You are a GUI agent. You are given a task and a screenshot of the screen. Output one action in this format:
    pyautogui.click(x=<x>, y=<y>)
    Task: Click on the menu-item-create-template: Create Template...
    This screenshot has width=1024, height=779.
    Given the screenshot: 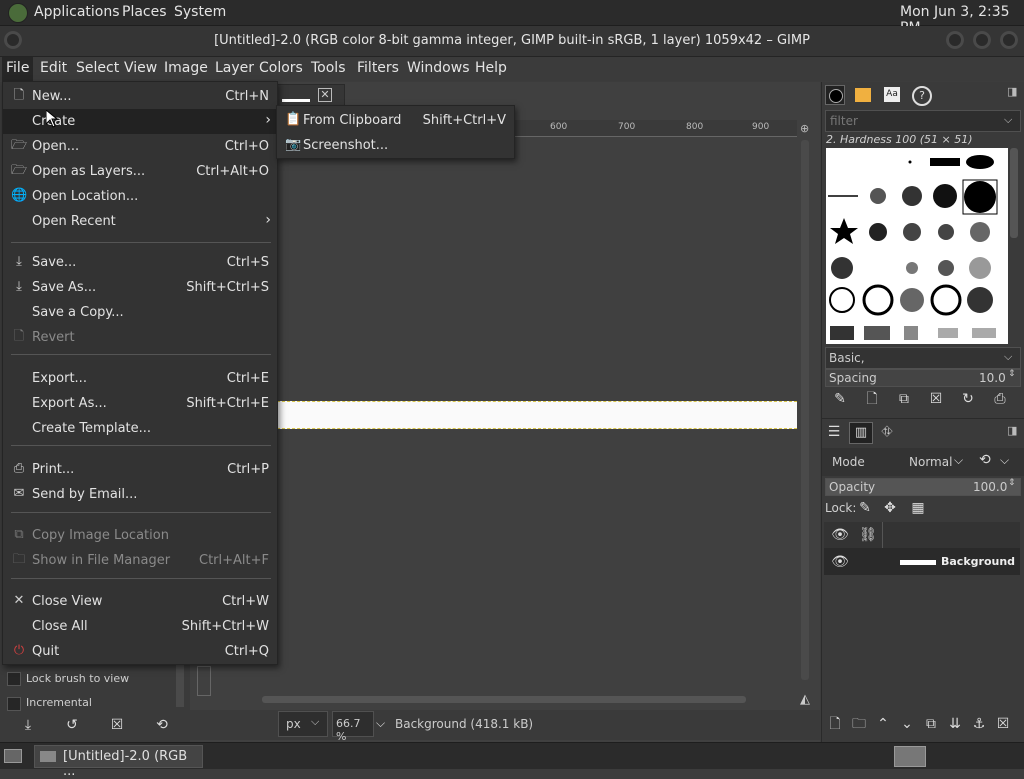 What is the action you would take?
    pyautogui.click(x=140, y=428)
    